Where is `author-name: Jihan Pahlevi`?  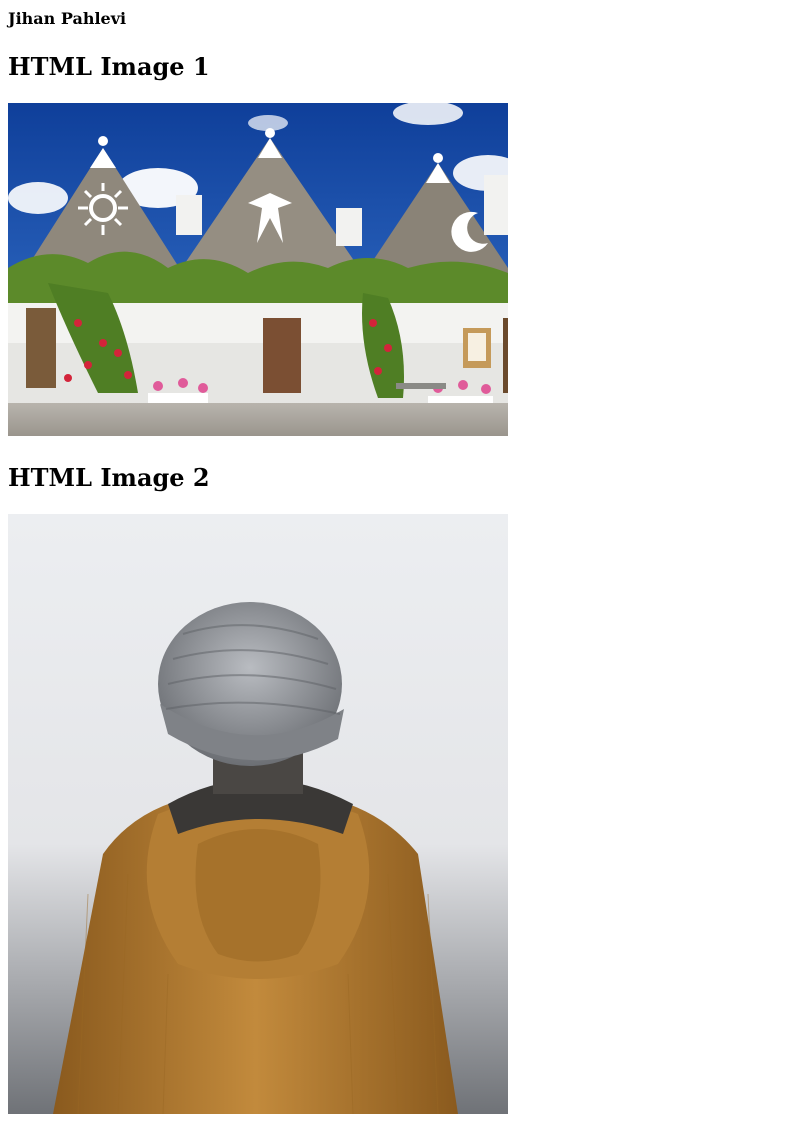
author-name: Jihan Pahlevi is located at coordinates (67, 18).